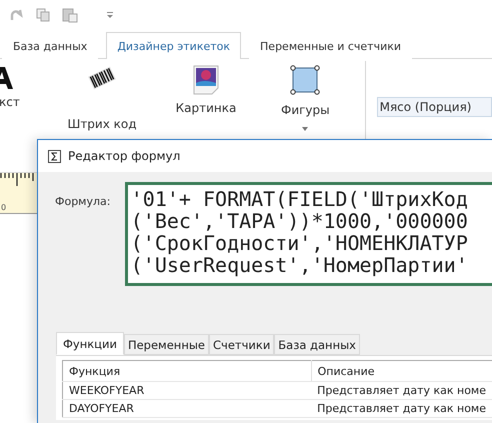 The image size is (492, 423). Describe the element at coordinates (110, 15) in the screenshot. I see `customize-menu-icon` at that location.